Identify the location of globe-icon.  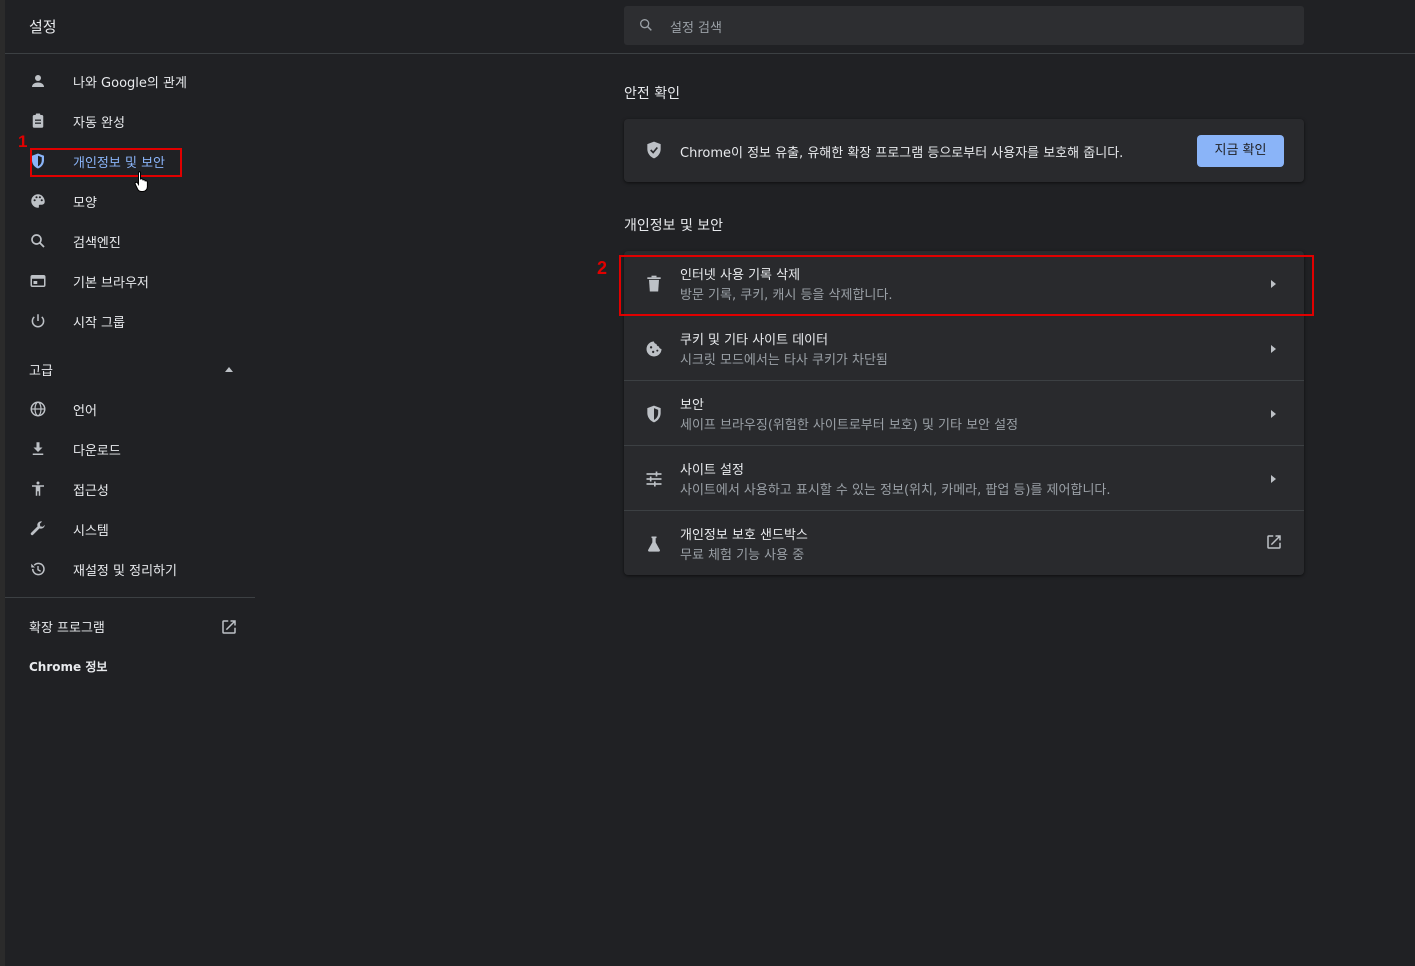
(38, 409).